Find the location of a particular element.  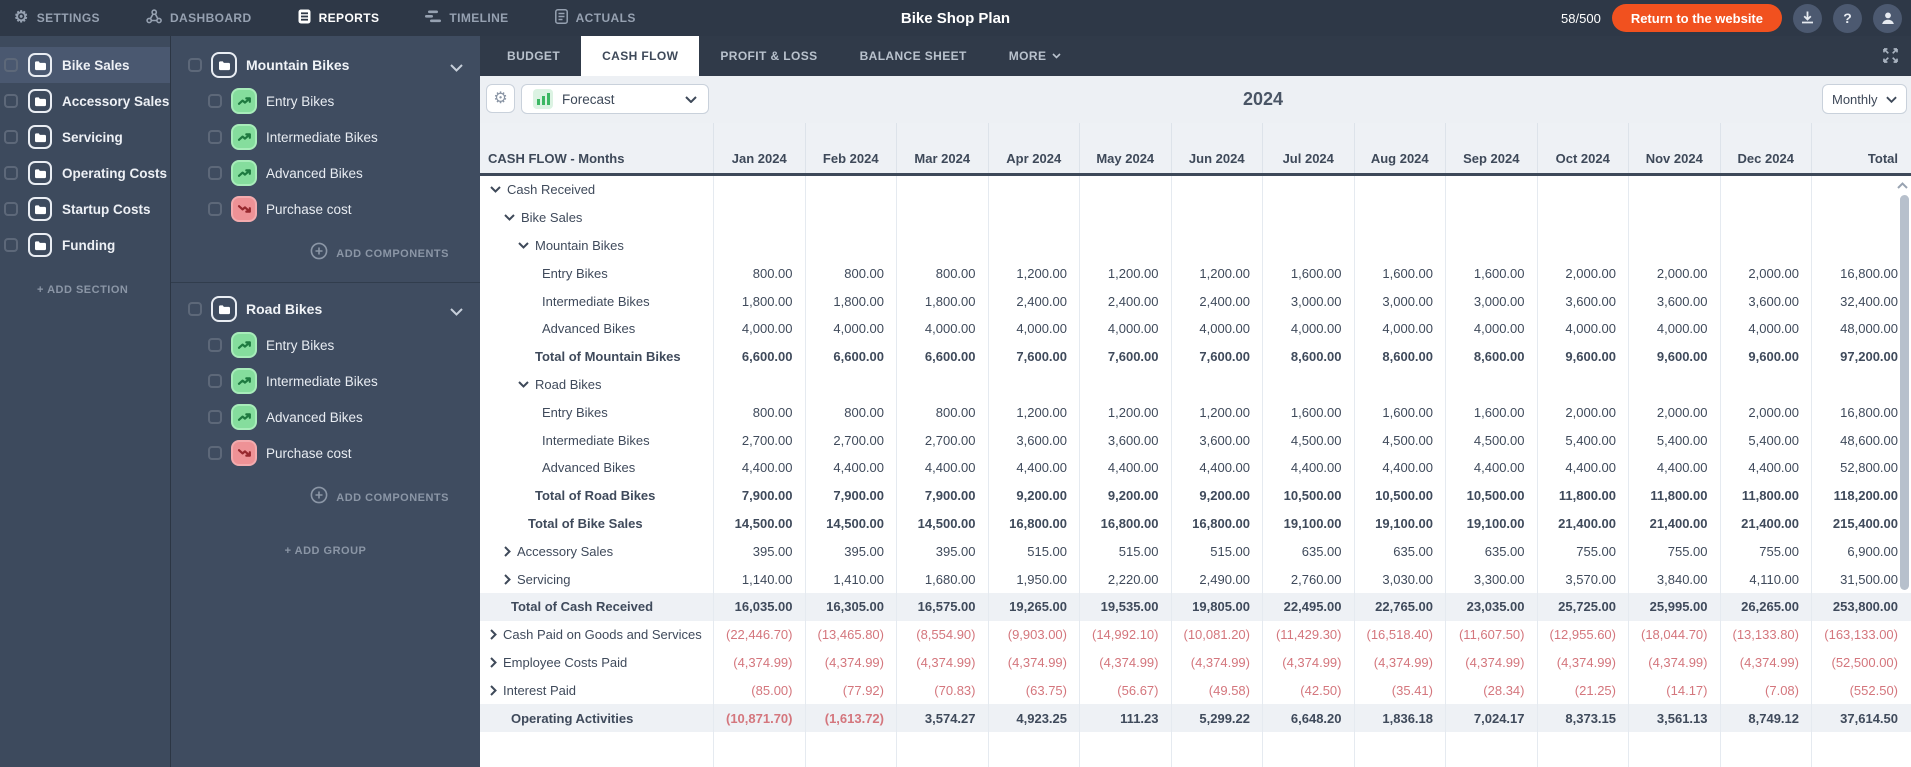

group-label: Road Bikes is located at coordinates (284, 309).